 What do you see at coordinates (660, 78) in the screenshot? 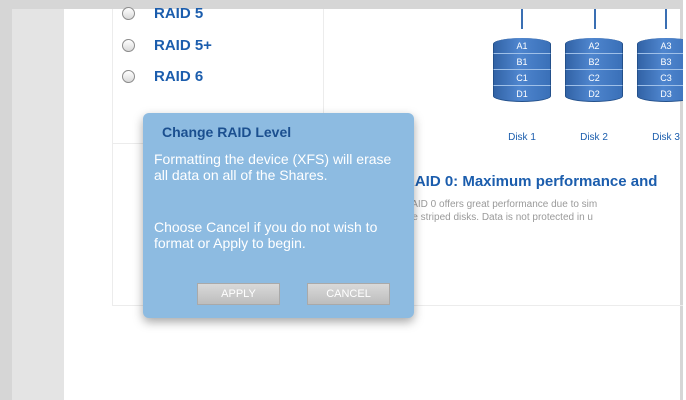
I see `disk-block: C3` at bounding box center [660, 78].